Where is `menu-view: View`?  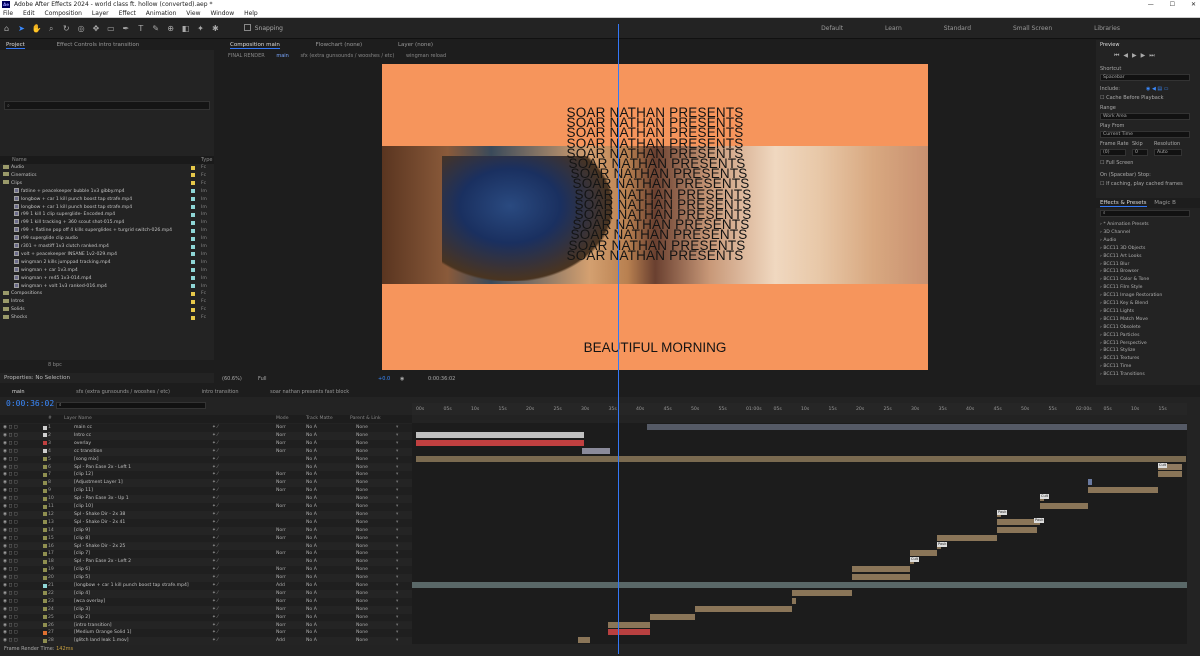 menu-view: View is located at coordinates (193, 13).